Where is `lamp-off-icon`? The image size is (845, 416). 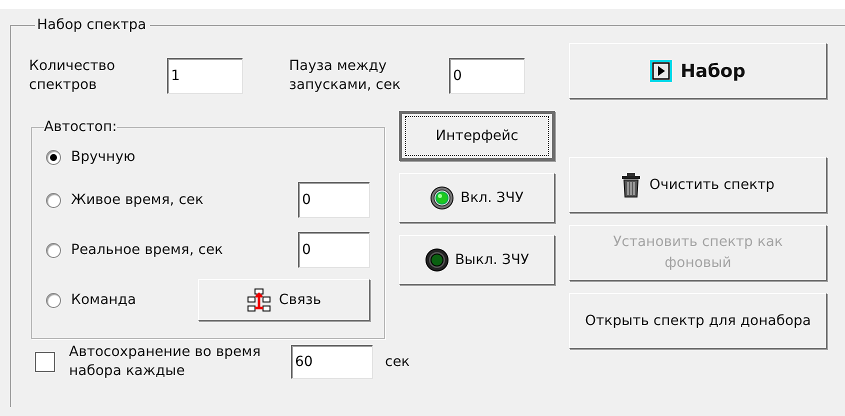
lamp-off-icon is located at coordinates (436, 260).